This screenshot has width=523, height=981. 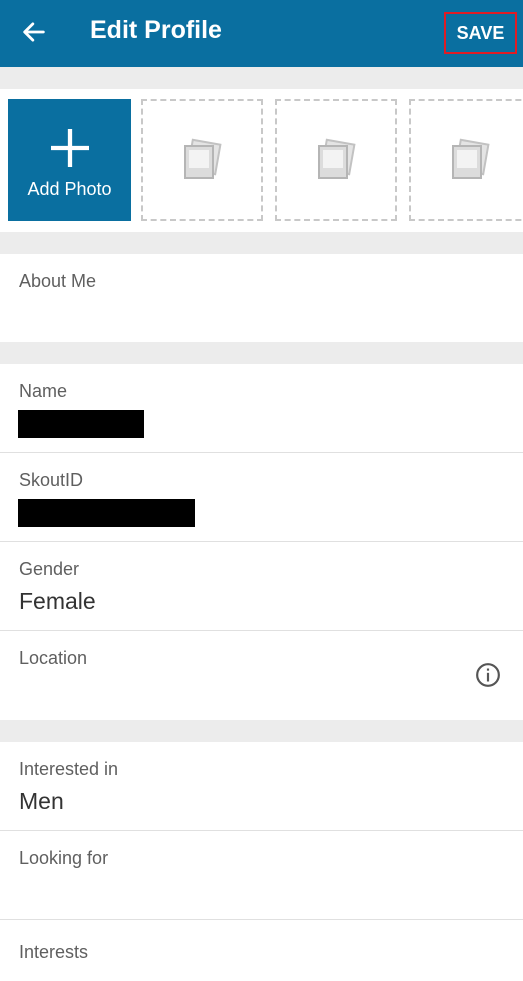 I want to click on about-me-field: About Me, so click(x=261, y=298).